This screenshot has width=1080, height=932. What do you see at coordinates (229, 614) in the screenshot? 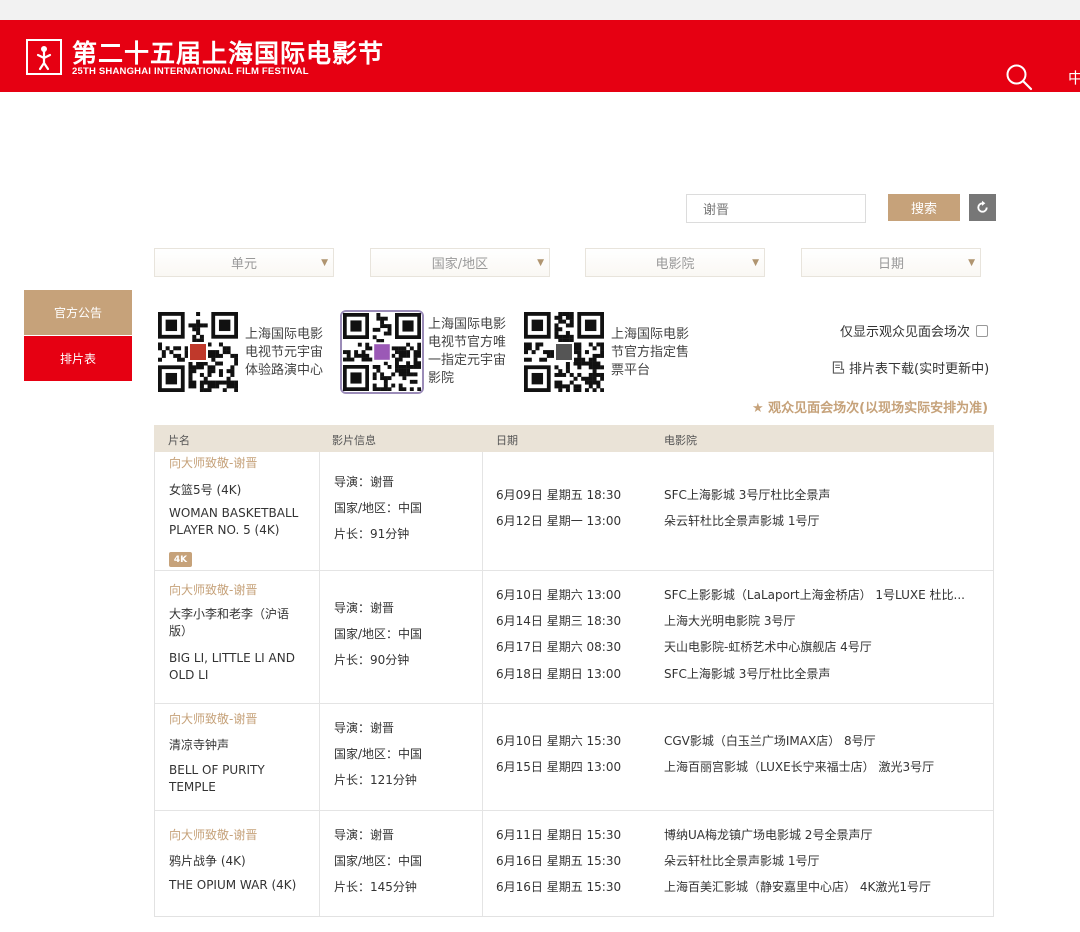
I see `film-title-cn-line: 大李小李和老李（沪语` at bounding box center [229, 614].